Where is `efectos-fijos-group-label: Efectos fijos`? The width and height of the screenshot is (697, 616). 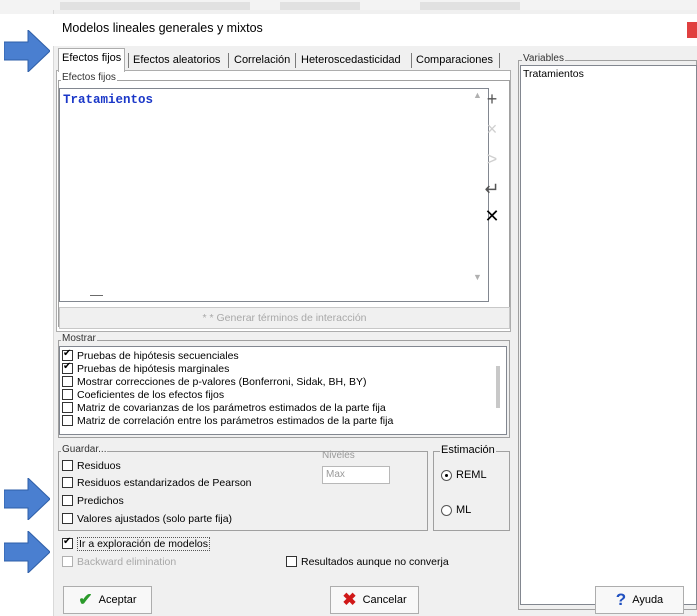 efectos-fijos-group-label: Efectos fijos is located at coordinates (89, 77).